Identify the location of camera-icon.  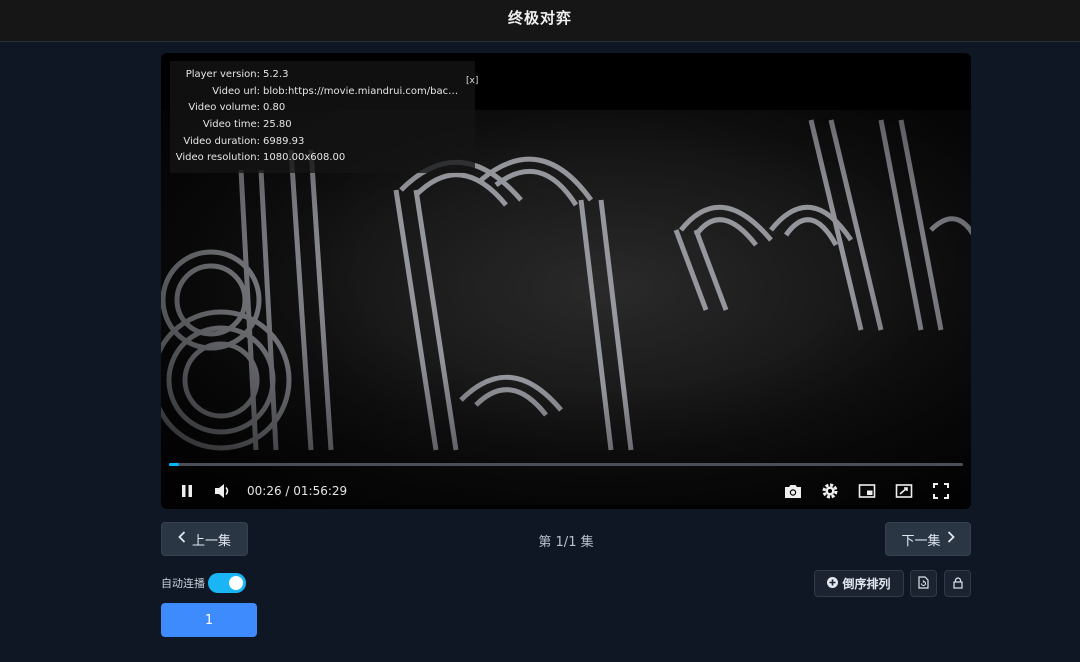
(793, 491).